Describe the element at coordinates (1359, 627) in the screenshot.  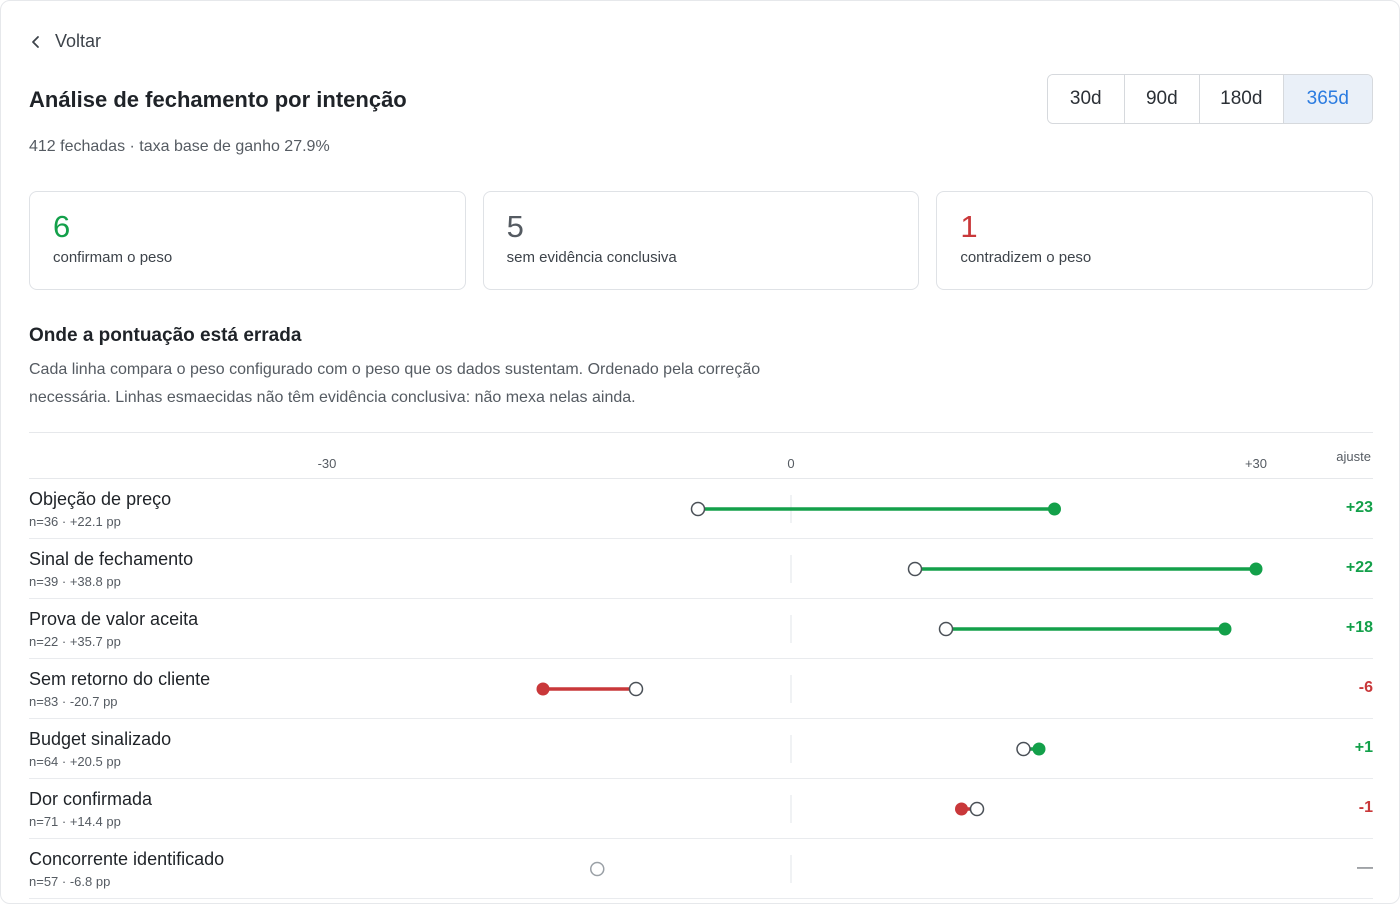
I see `row-adjust-value: +18` at that location.